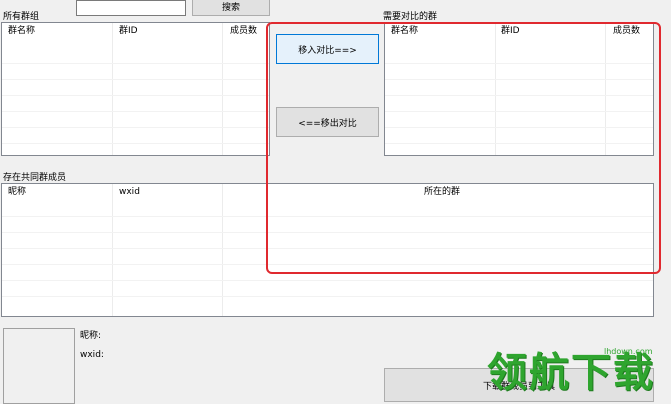 The image size is (671, 404). Describe the element at coordinates (131, 8) in the screenshot. I see `search-input` at that location.